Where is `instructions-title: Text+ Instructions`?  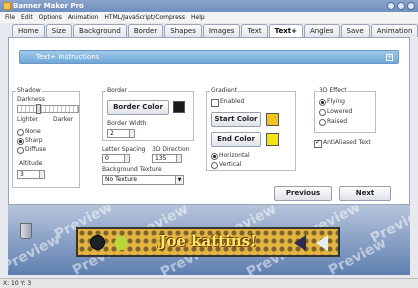 instructions-title: Text+ Instructions is located at coordinates (68, 57).